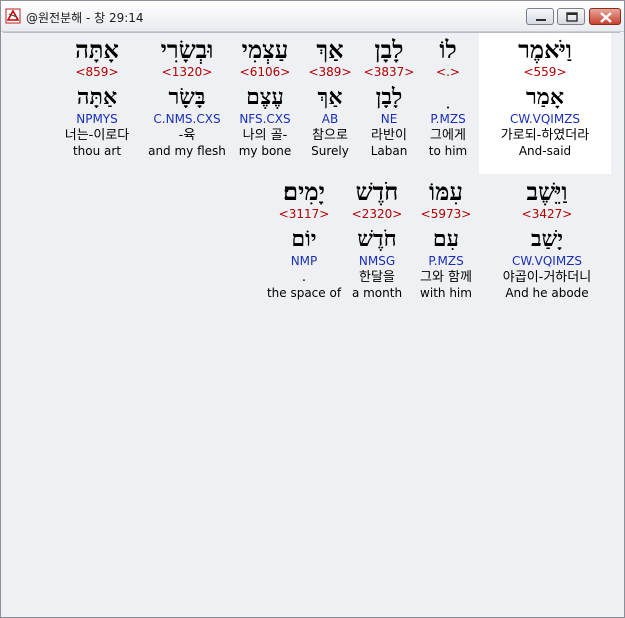 The height and width of the screenshot is (618, 625). Describe the element at coordinates (446, 191) in the screenshot. I see `hebrew-word: עִמּוֹ` at that location.